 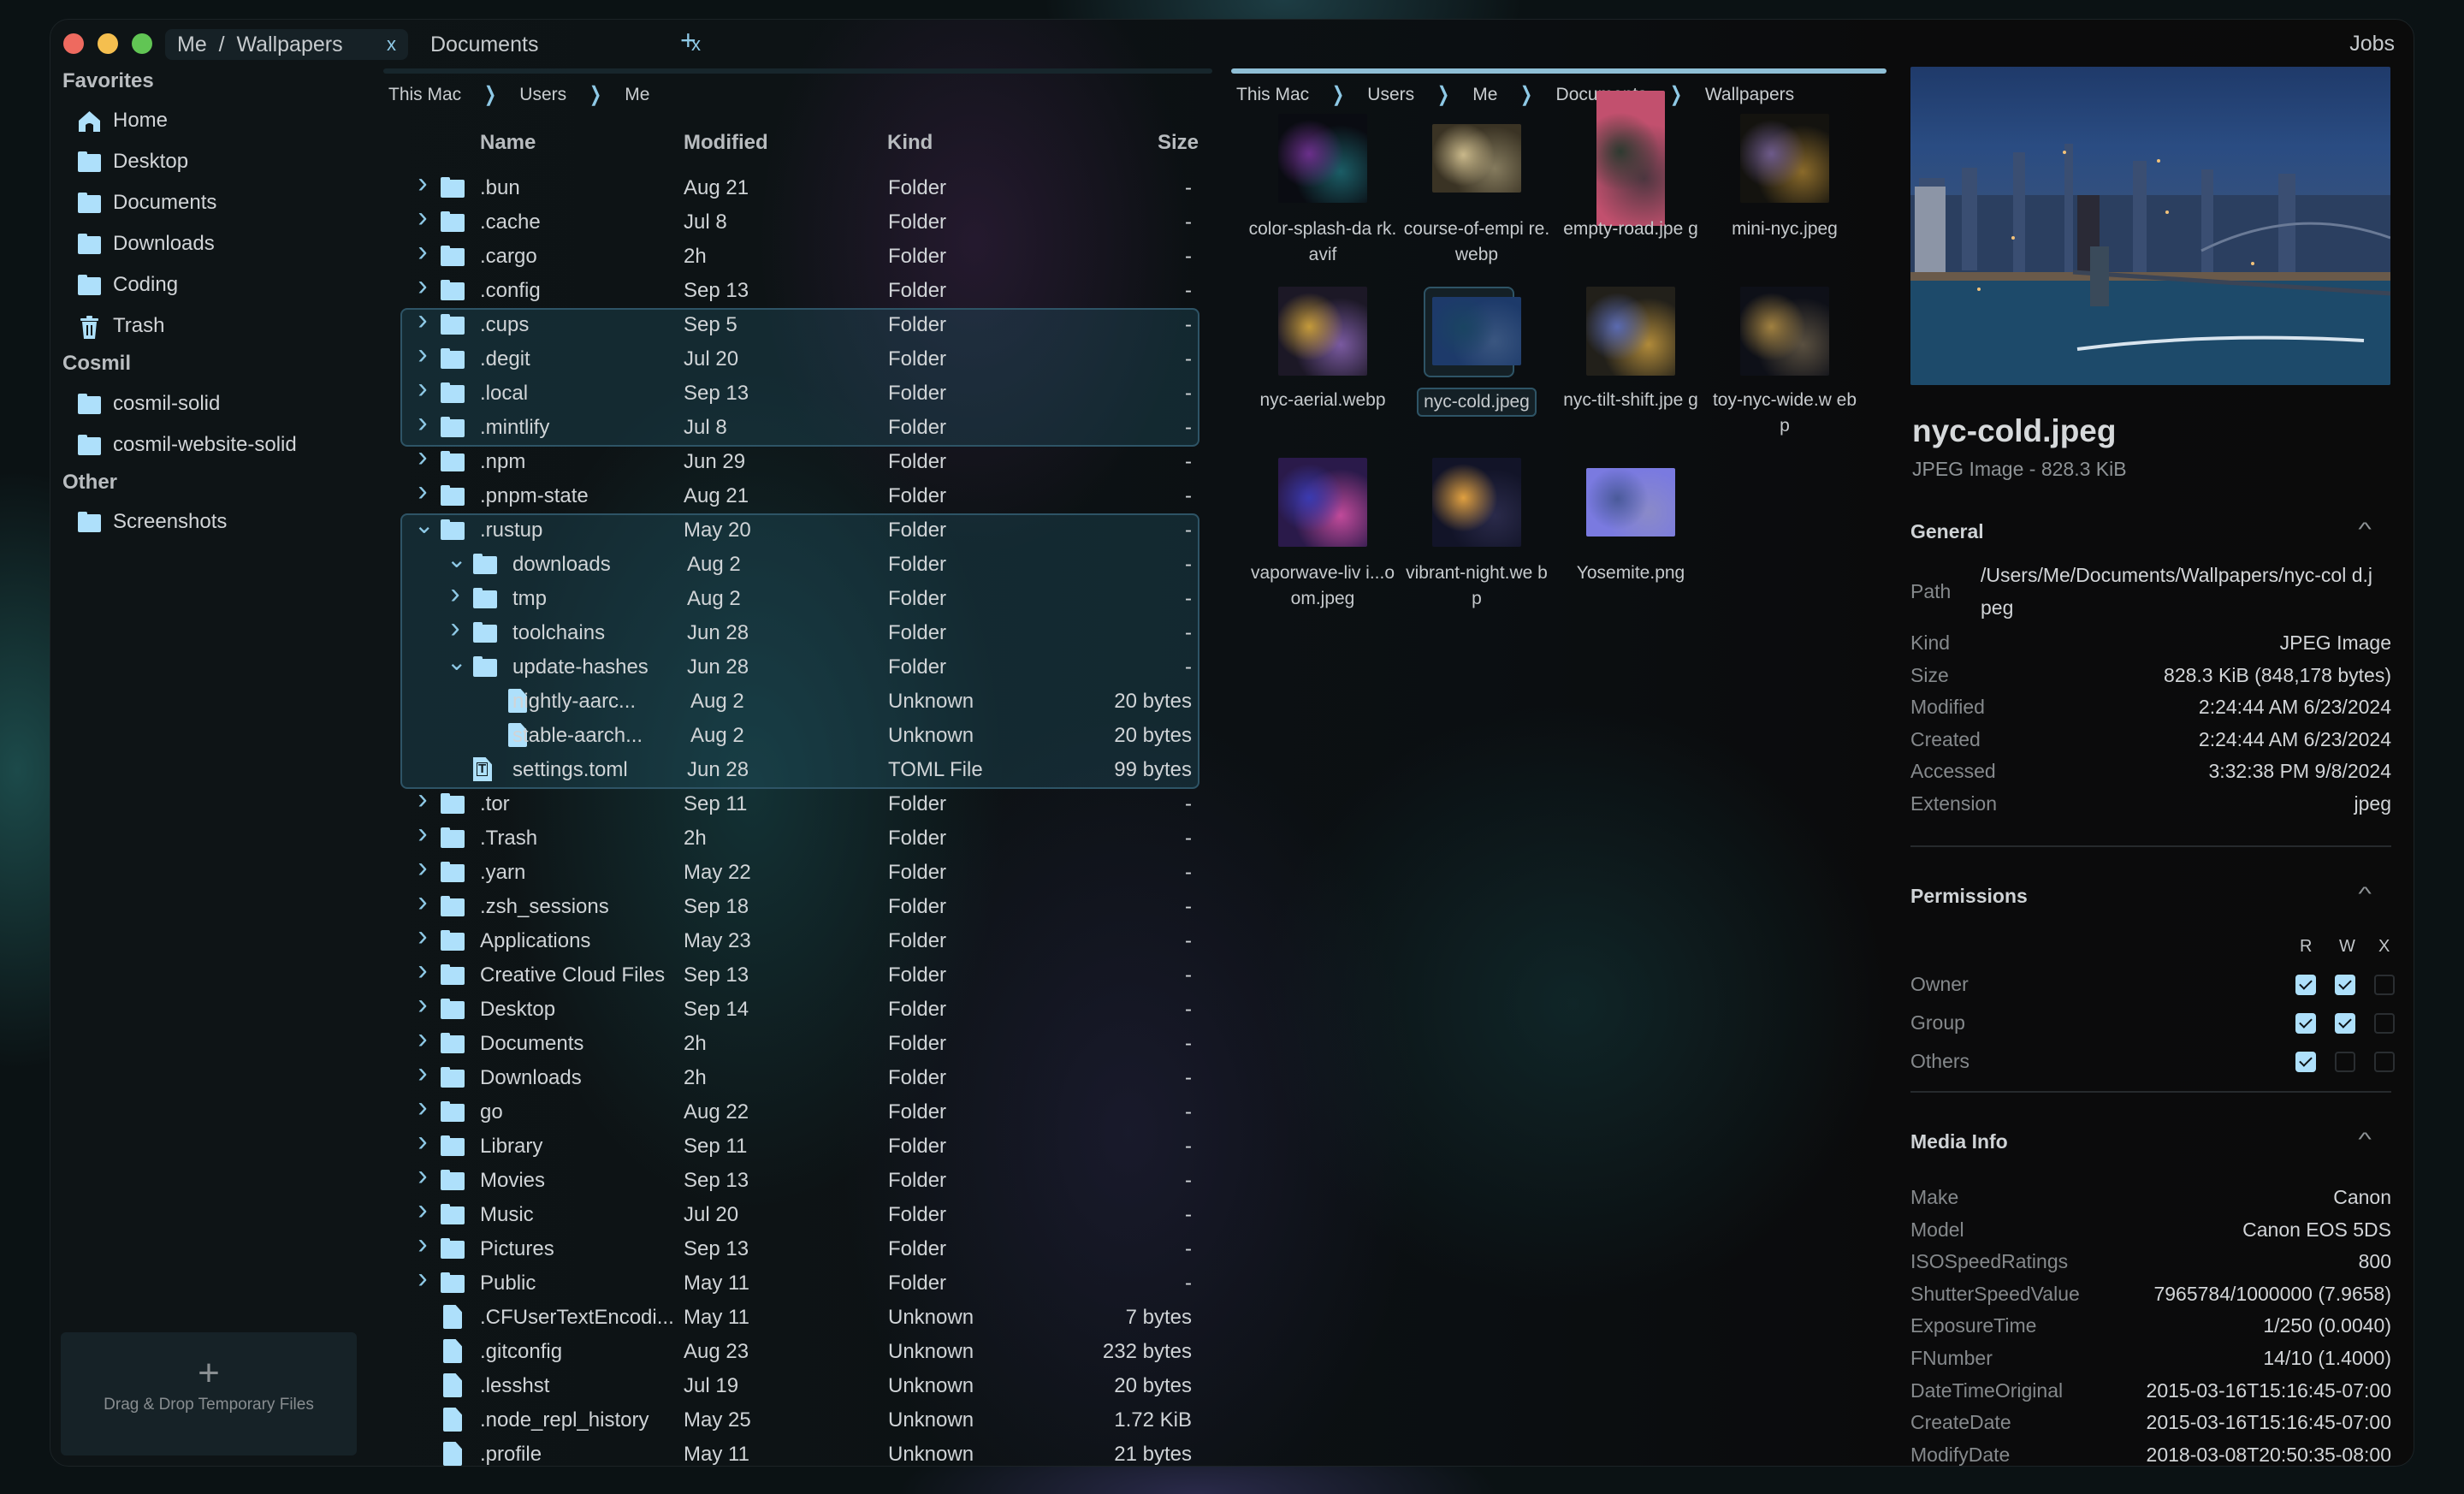 I want to click on table-row: › .yarn May 22 Folder -, so click(x=797, y=870).